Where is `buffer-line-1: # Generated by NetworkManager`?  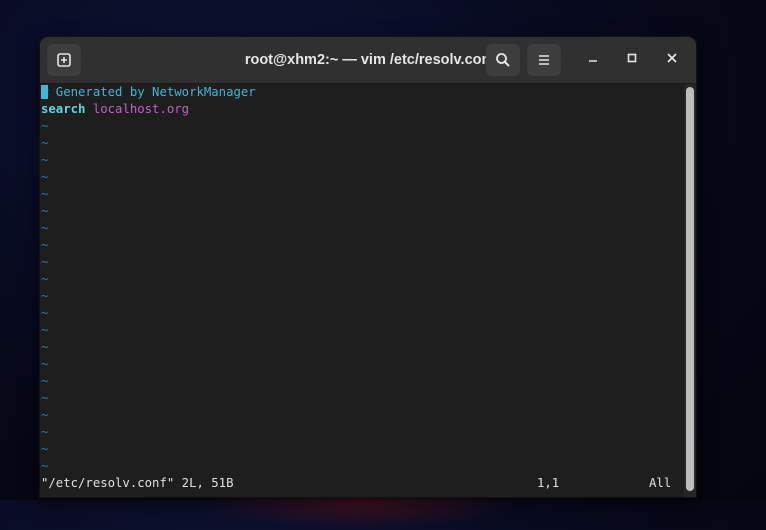 buffer-line-1: # Generated by NetworkManager is located at coordinates (148, 92).